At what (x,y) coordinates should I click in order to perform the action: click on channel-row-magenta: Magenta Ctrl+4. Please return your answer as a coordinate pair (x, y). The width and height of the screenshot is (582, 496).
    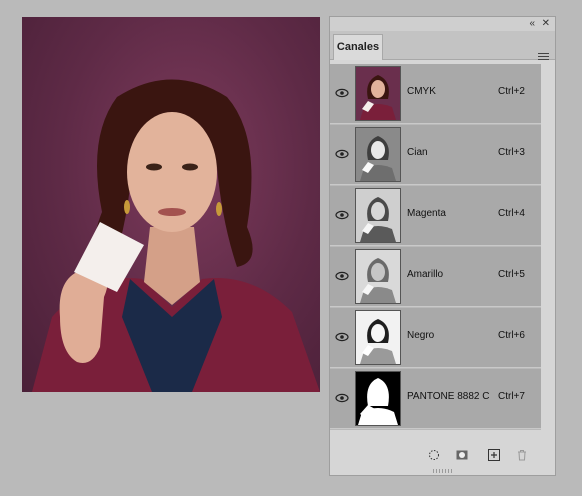
    Looking at the image, I should click on (435, 216).